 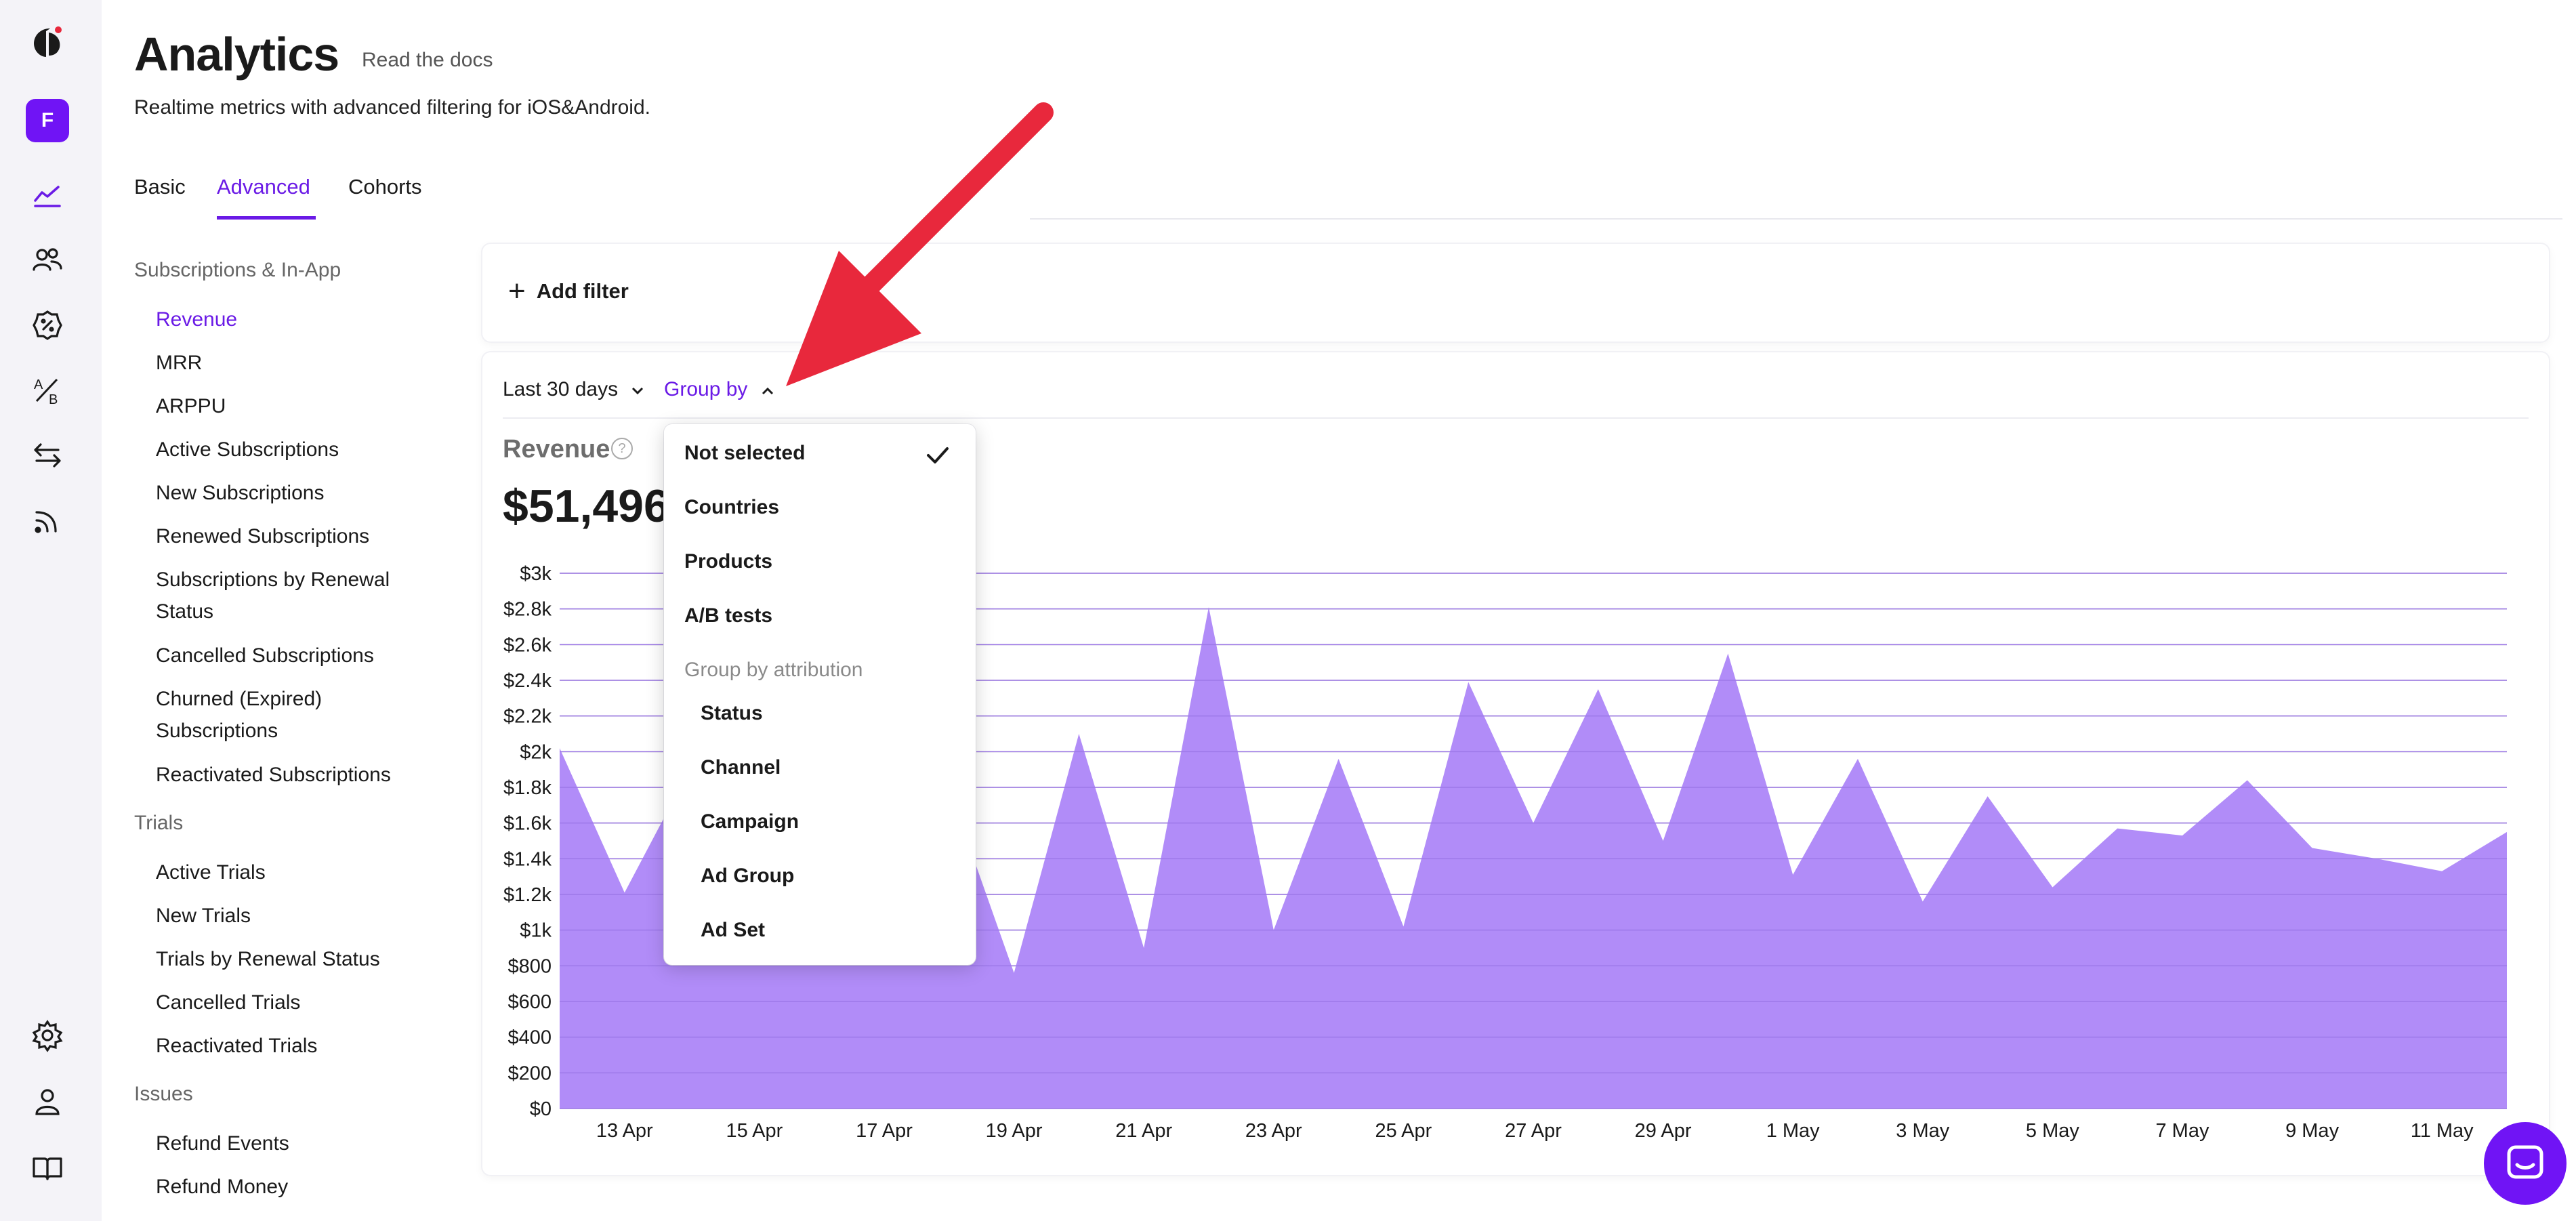 I want to click on dropdown-option-status: Status, so click(x=732, y=714).